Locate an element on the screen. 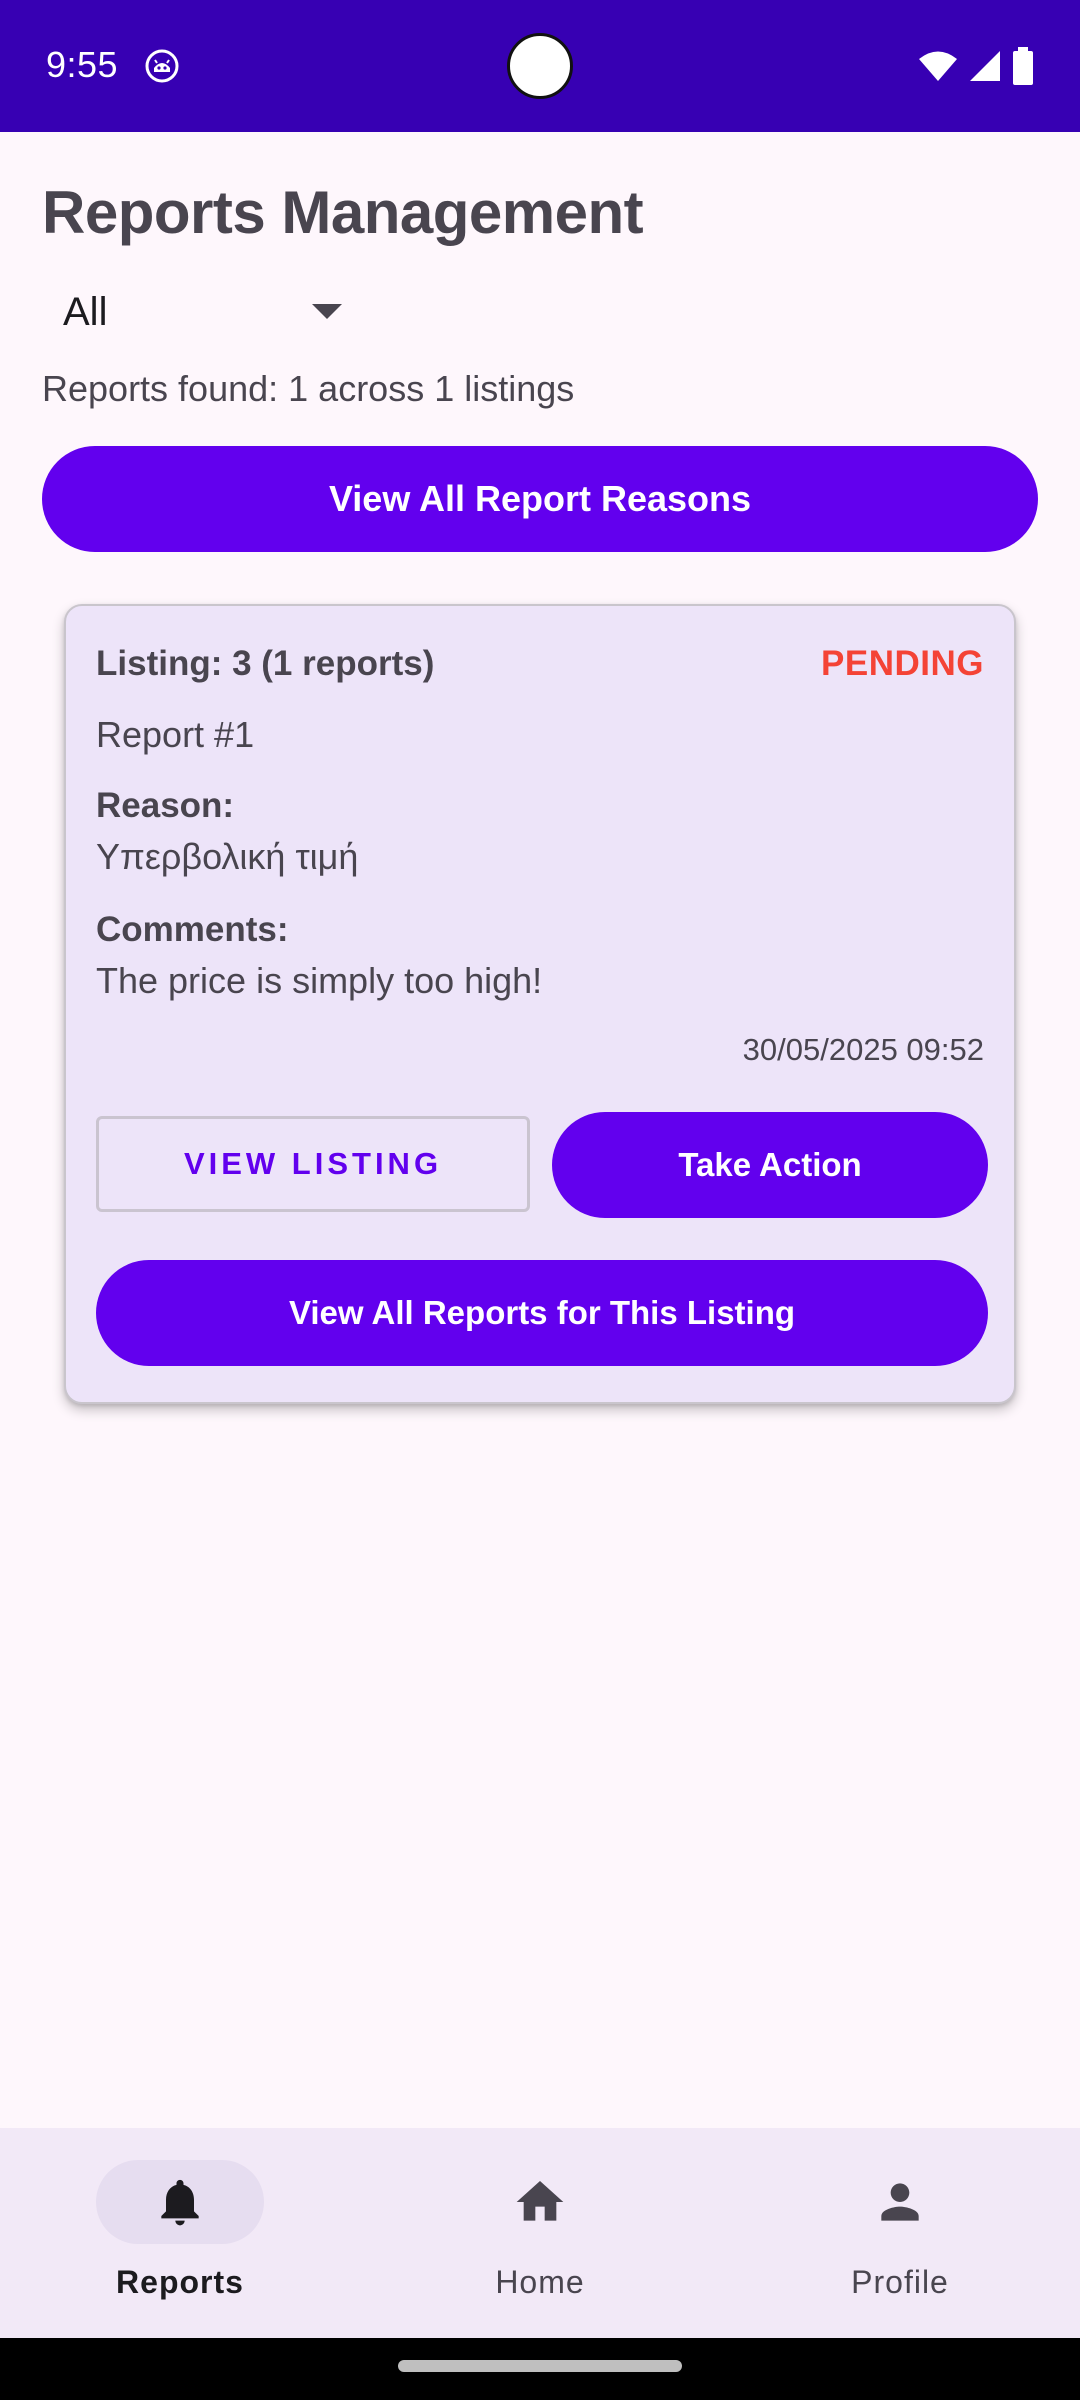 This screenshot has height=2400, width=1080. bottom-navigation: Reports Home Profile is located at coordinates (540, 2233).